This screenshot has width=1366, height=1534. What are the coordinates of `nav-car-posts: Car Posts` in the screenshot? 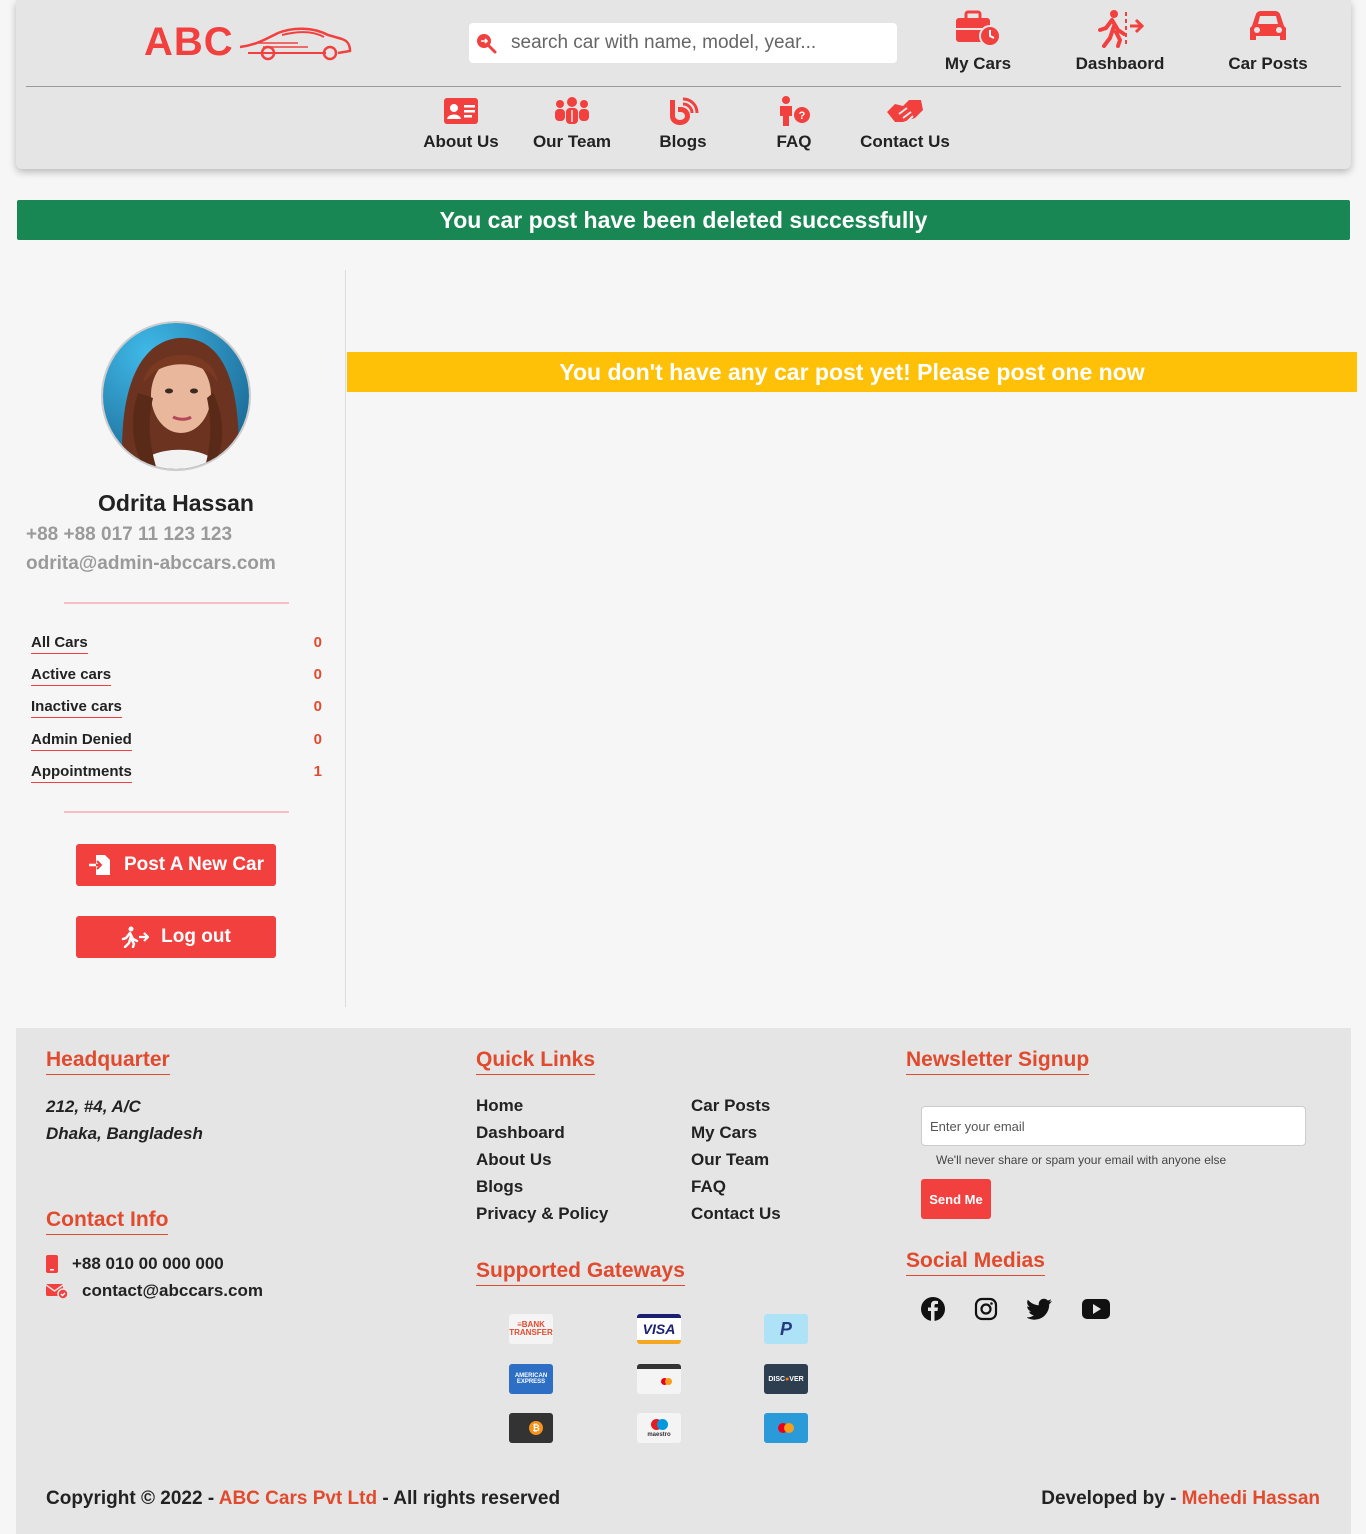 It's located at (1268, 41).